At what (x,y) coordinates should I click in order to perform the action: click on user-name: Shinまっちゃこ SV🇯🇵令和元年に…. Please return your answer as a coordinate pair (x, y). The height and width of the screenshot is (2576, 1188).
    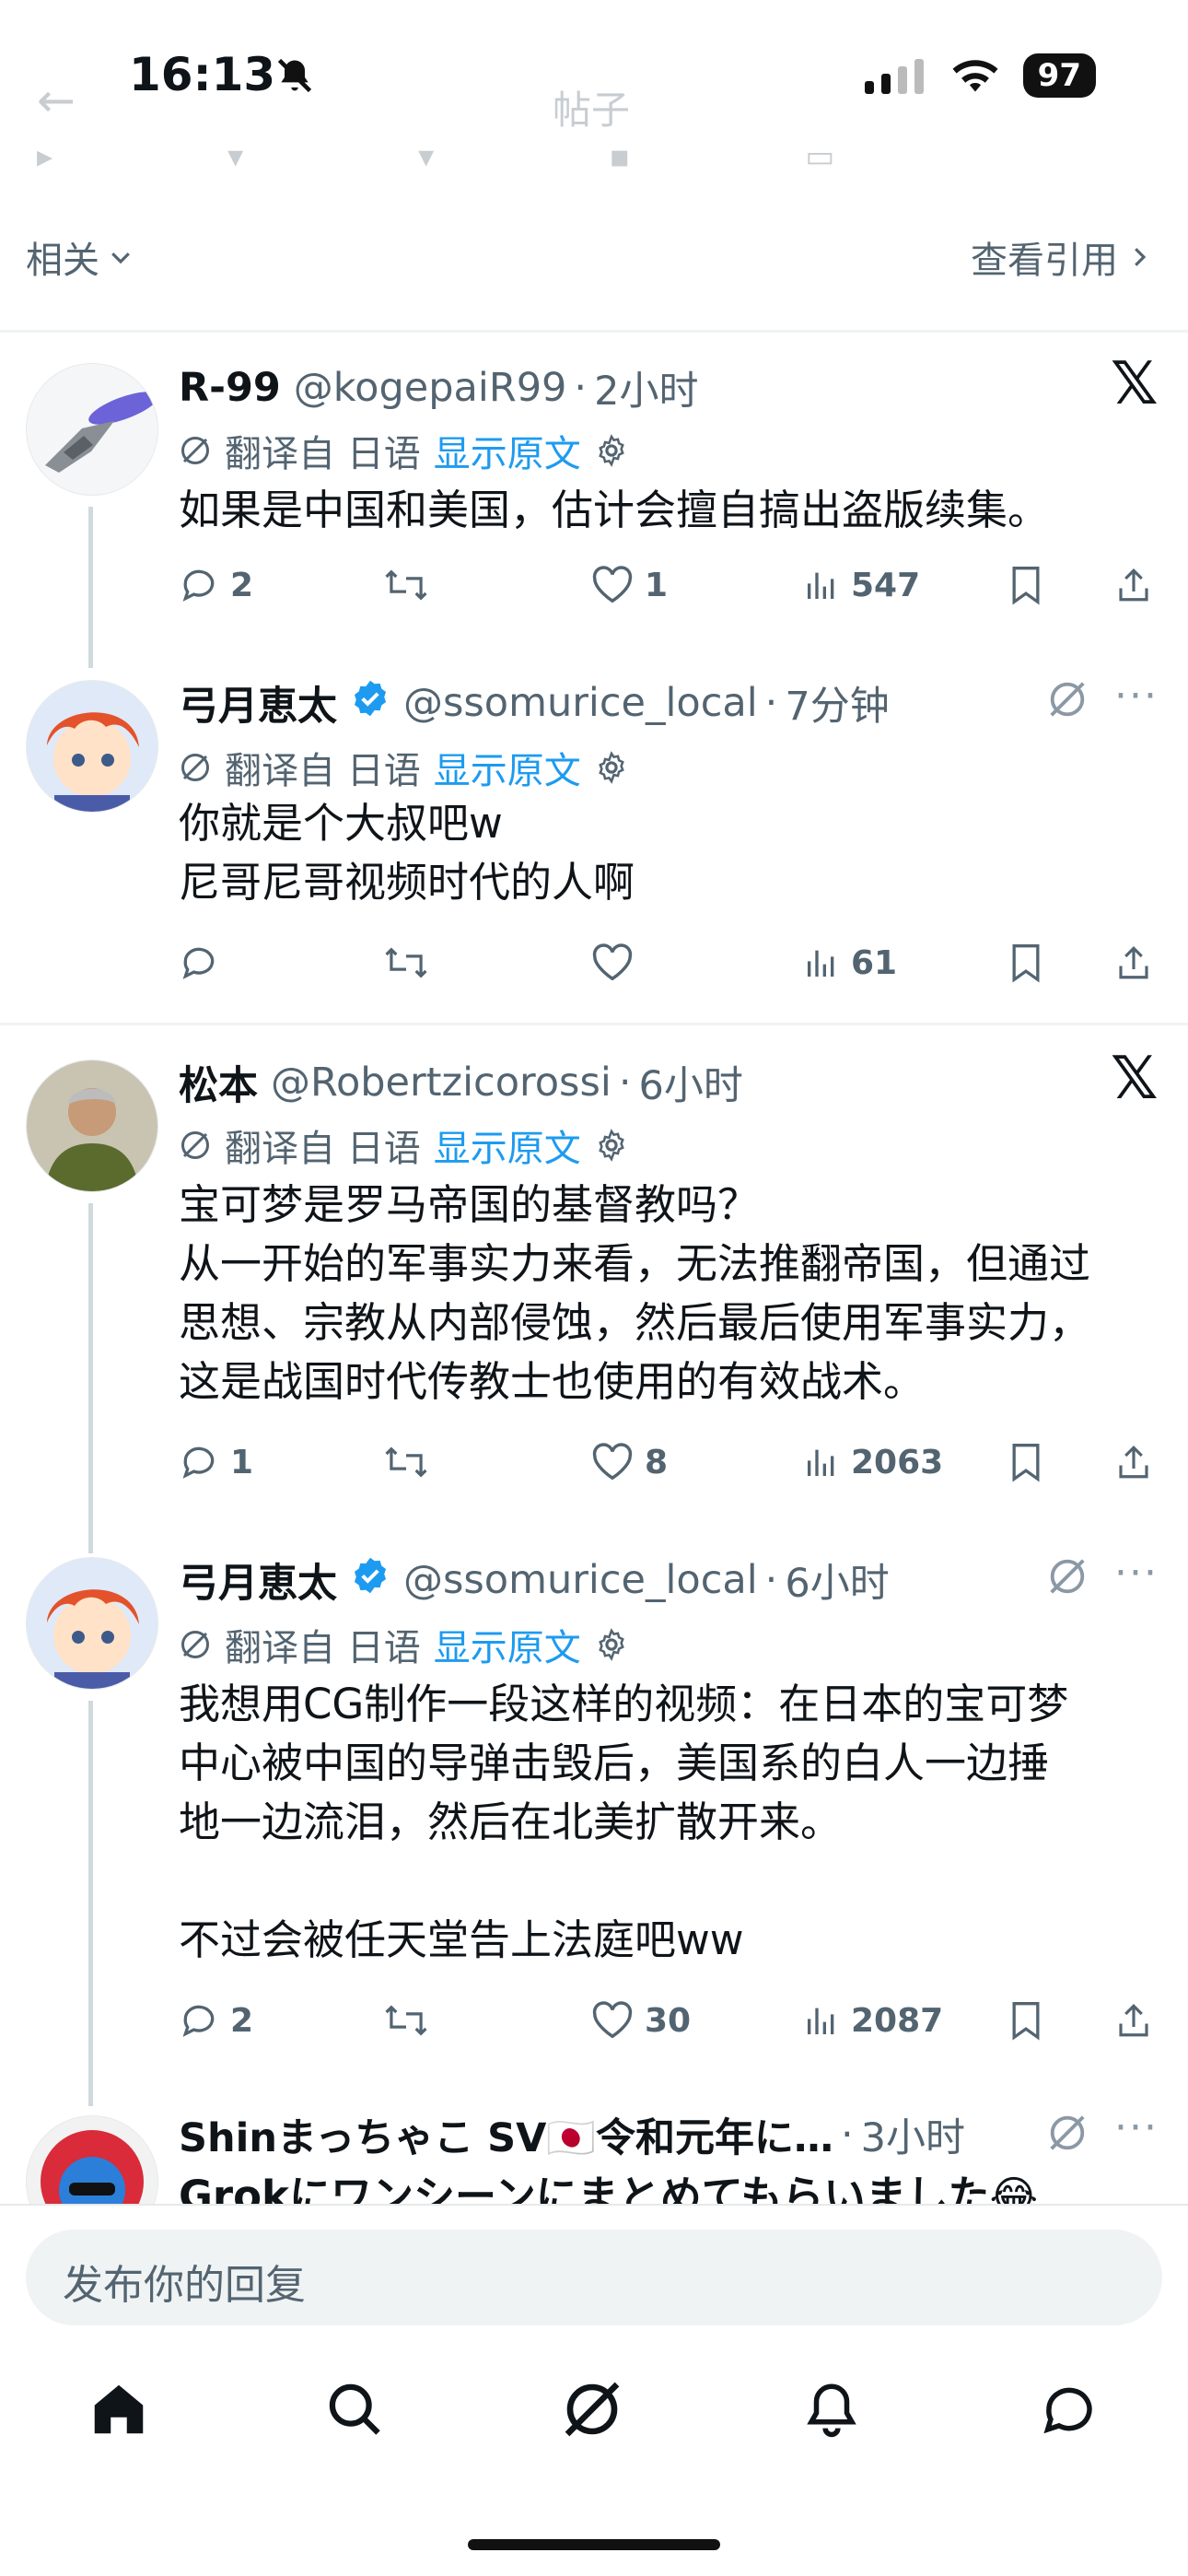
    Looking at the image, I should click on (506, 2134).